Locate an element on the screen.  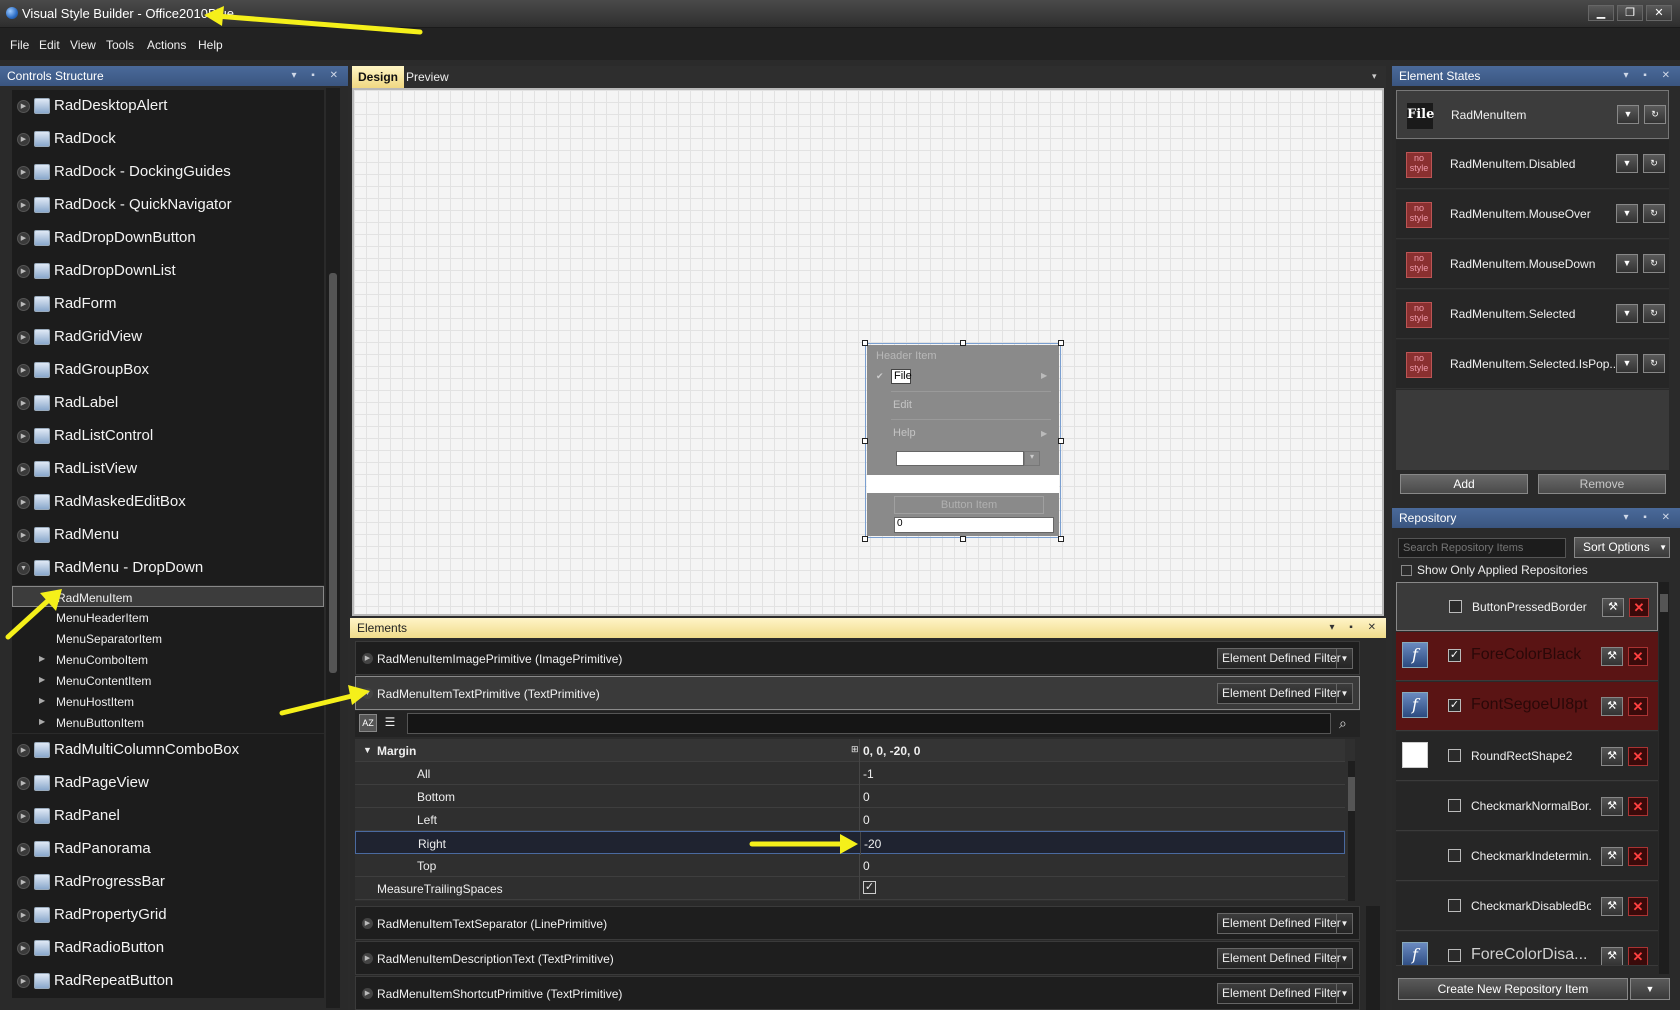
tree-item: ▶ RadPanorama is located at coordinates (168, 849).